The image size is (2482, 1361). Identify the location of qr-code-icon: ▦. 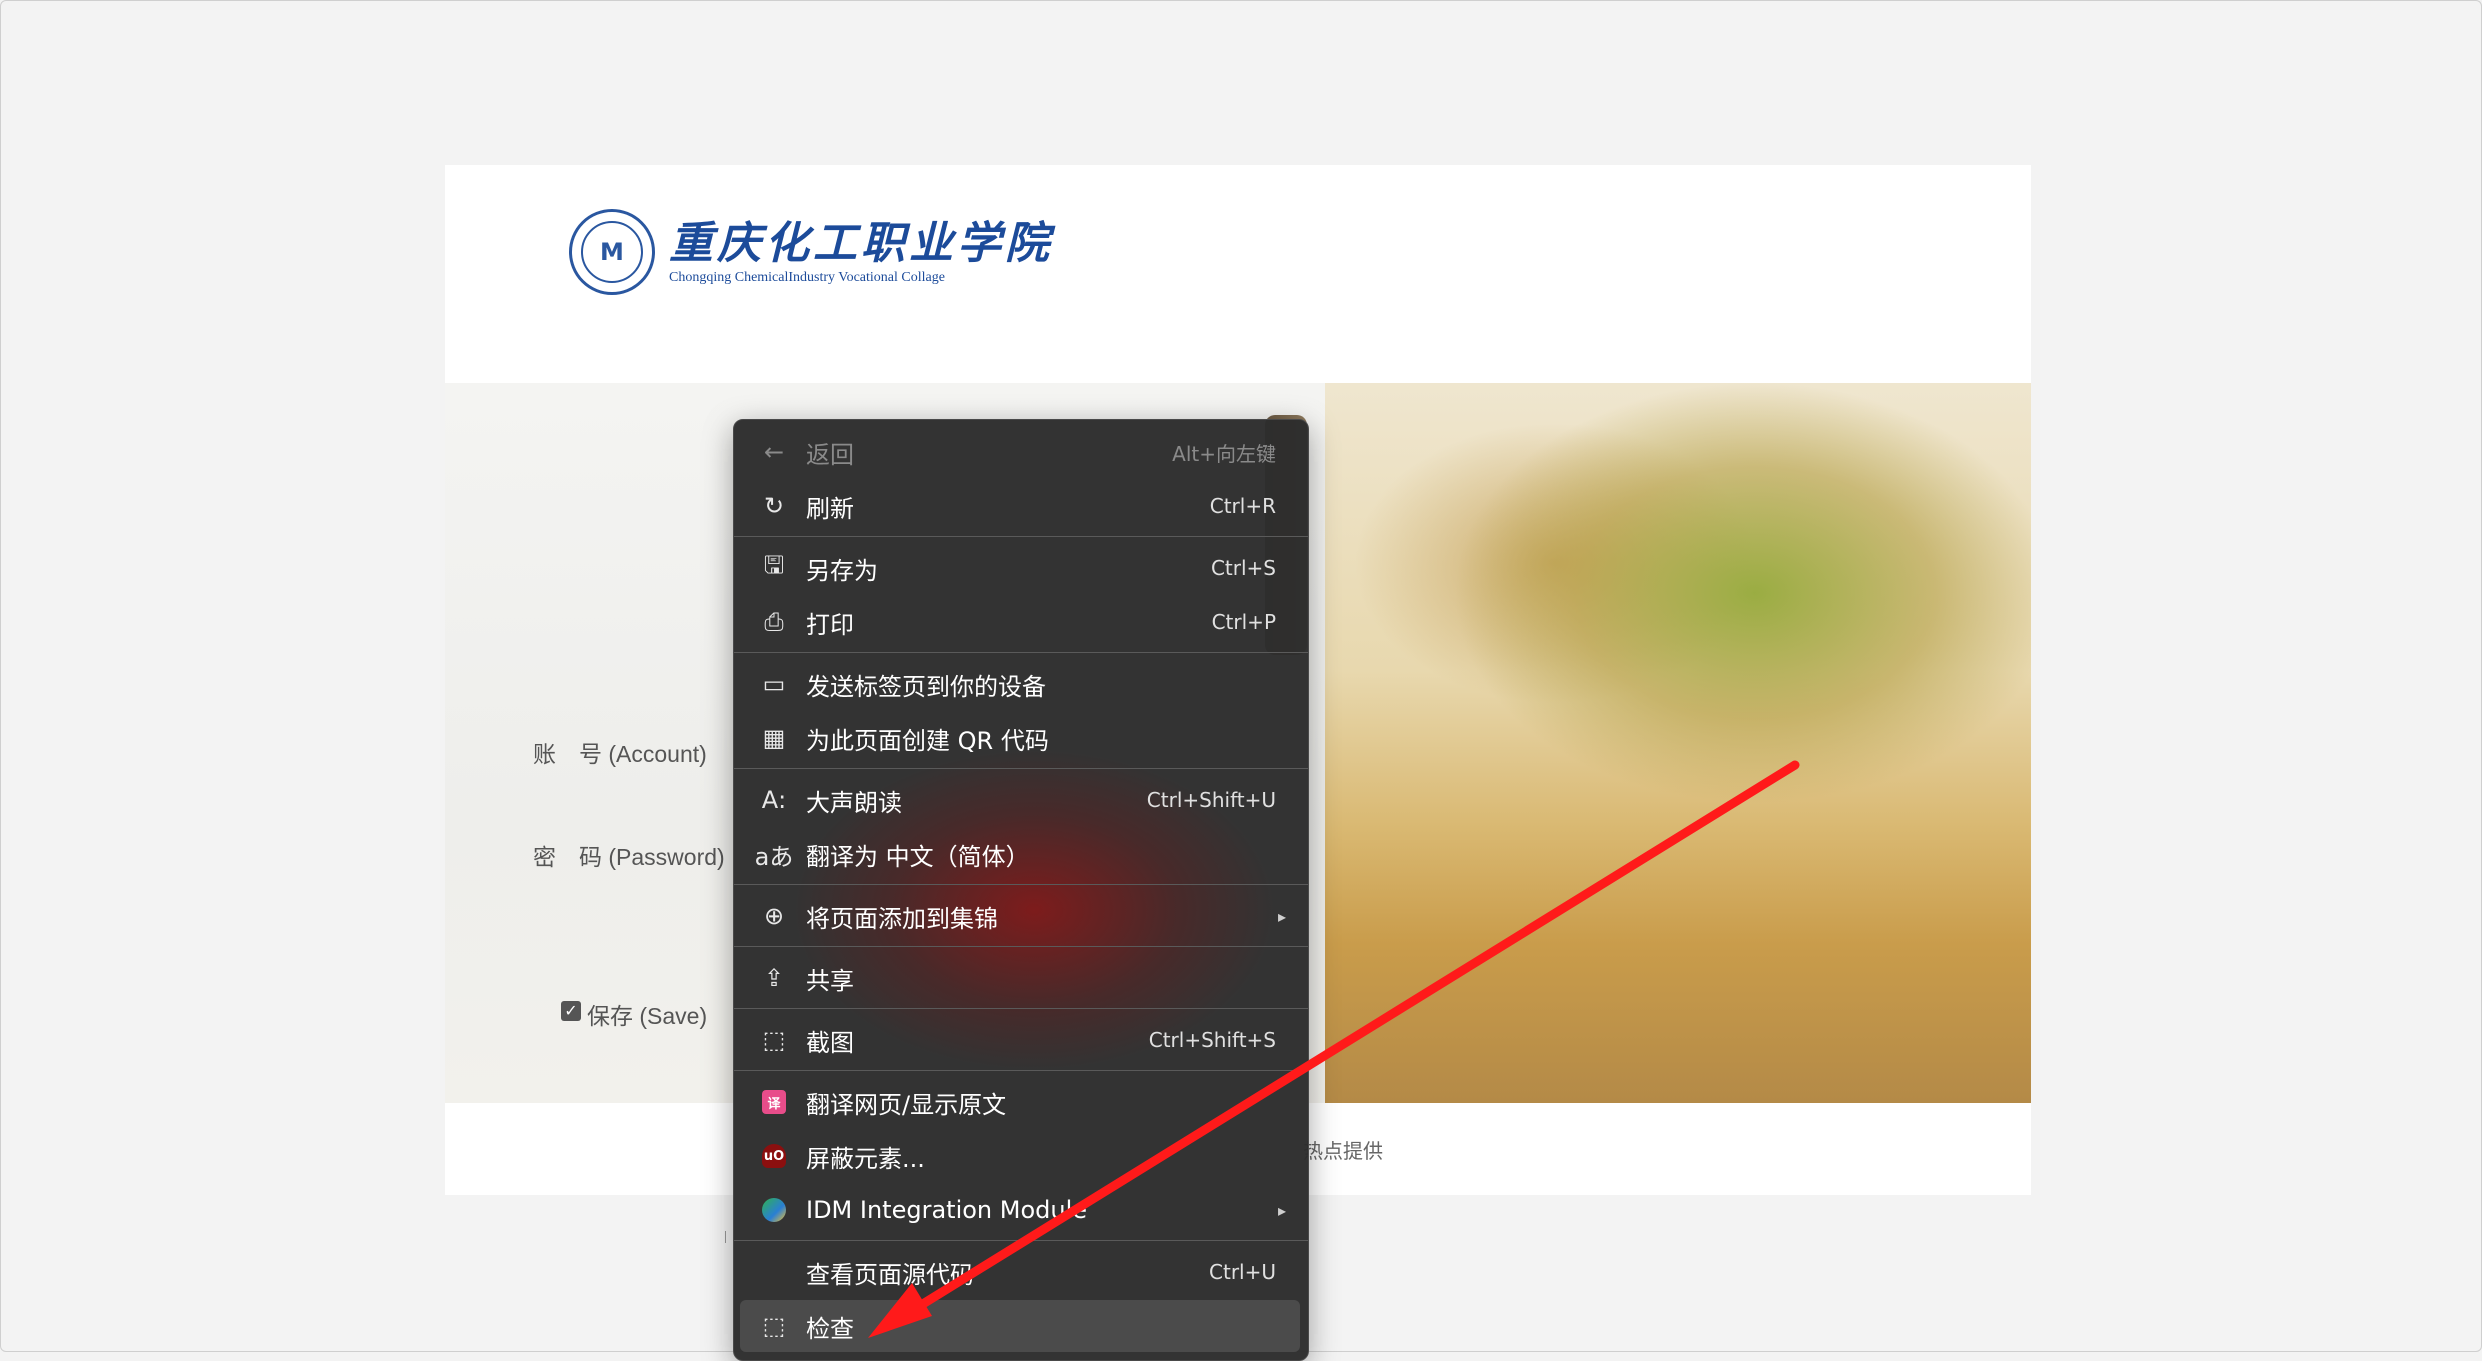
(774, 738).